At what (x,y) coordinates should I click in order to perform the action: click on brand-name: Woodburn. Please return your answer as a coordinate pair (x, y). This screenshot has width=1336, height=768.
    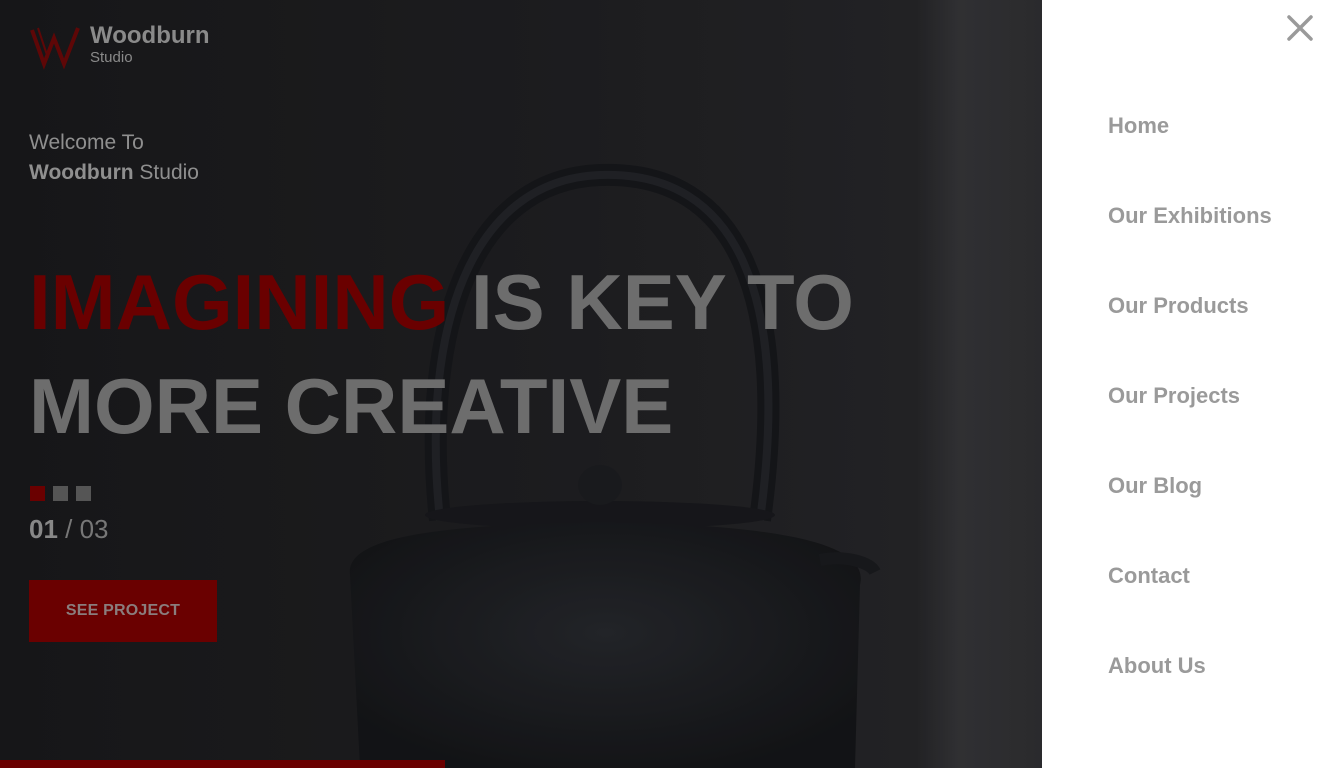
    Looking at the image, I should click on (150, 35).